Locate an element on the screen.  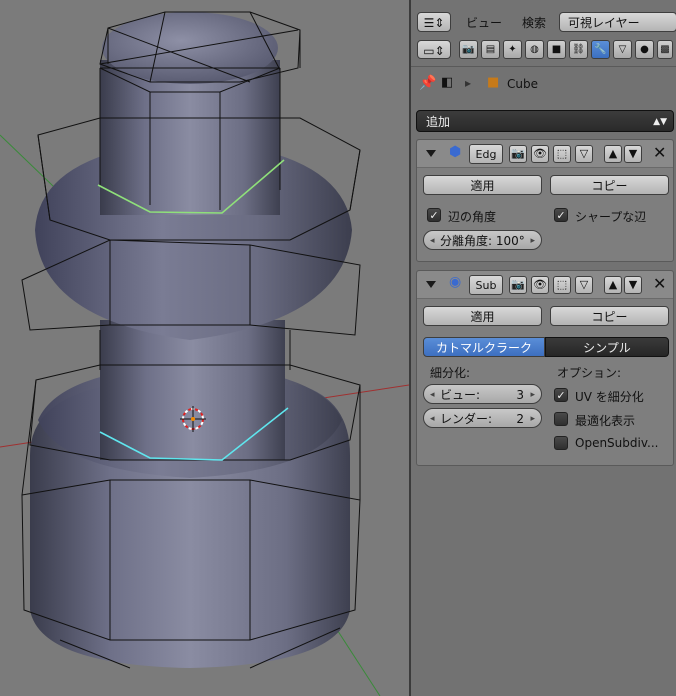
layers-icon: ▤ is located at coordinates (490, 49).